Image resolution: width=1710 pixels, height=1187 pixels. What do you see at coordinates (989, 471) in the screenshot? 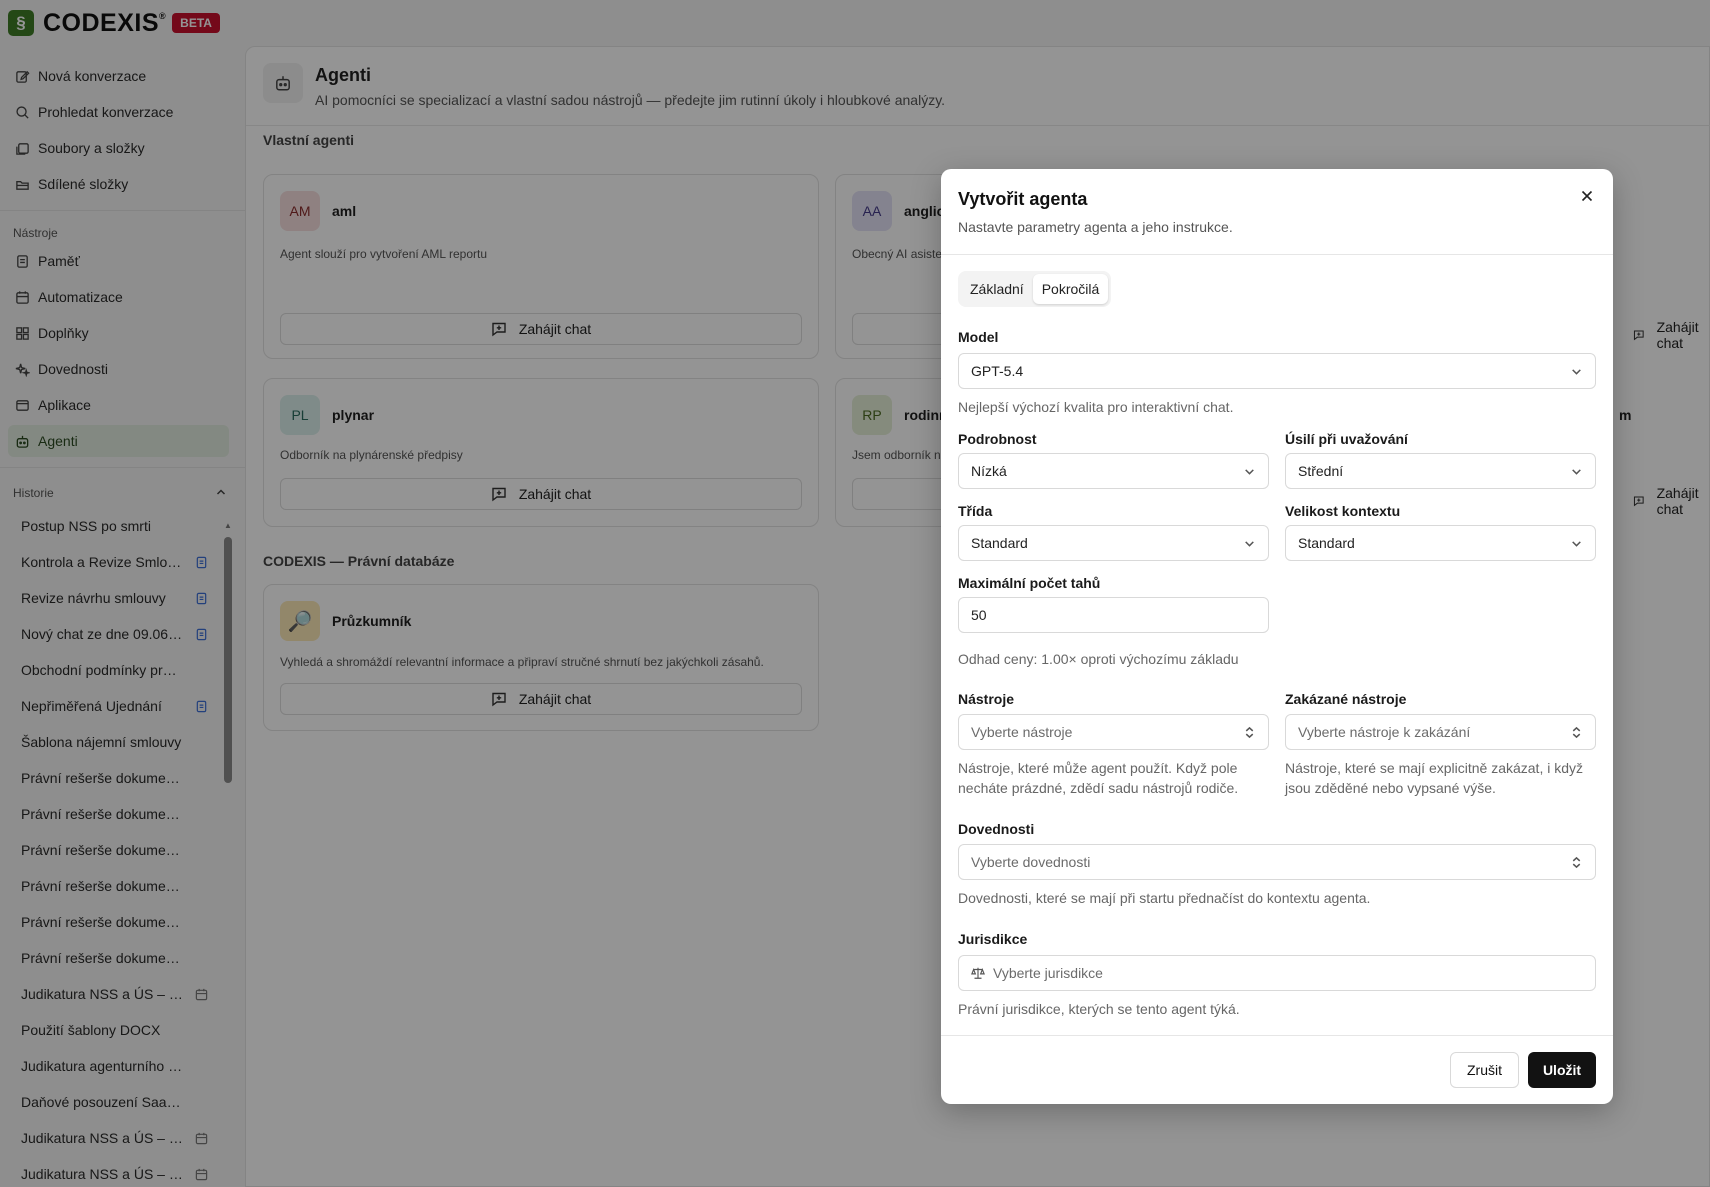
I see `verbosity-value: Nízká` at bounding box center [989, 471].